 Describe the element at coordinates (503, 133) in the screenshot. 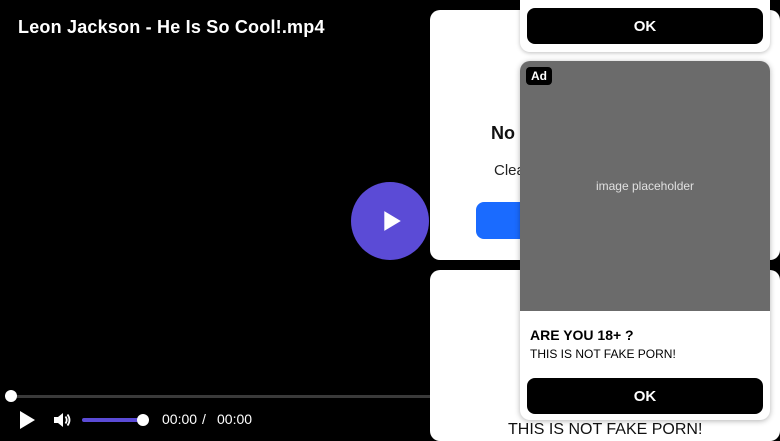

I see `dialog-title: No` at that location.